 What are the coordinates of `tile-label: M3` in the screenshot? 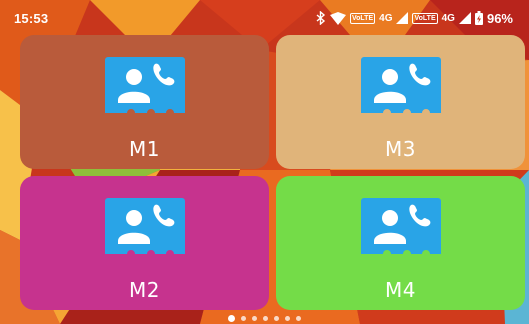 It's located at (400, 149).